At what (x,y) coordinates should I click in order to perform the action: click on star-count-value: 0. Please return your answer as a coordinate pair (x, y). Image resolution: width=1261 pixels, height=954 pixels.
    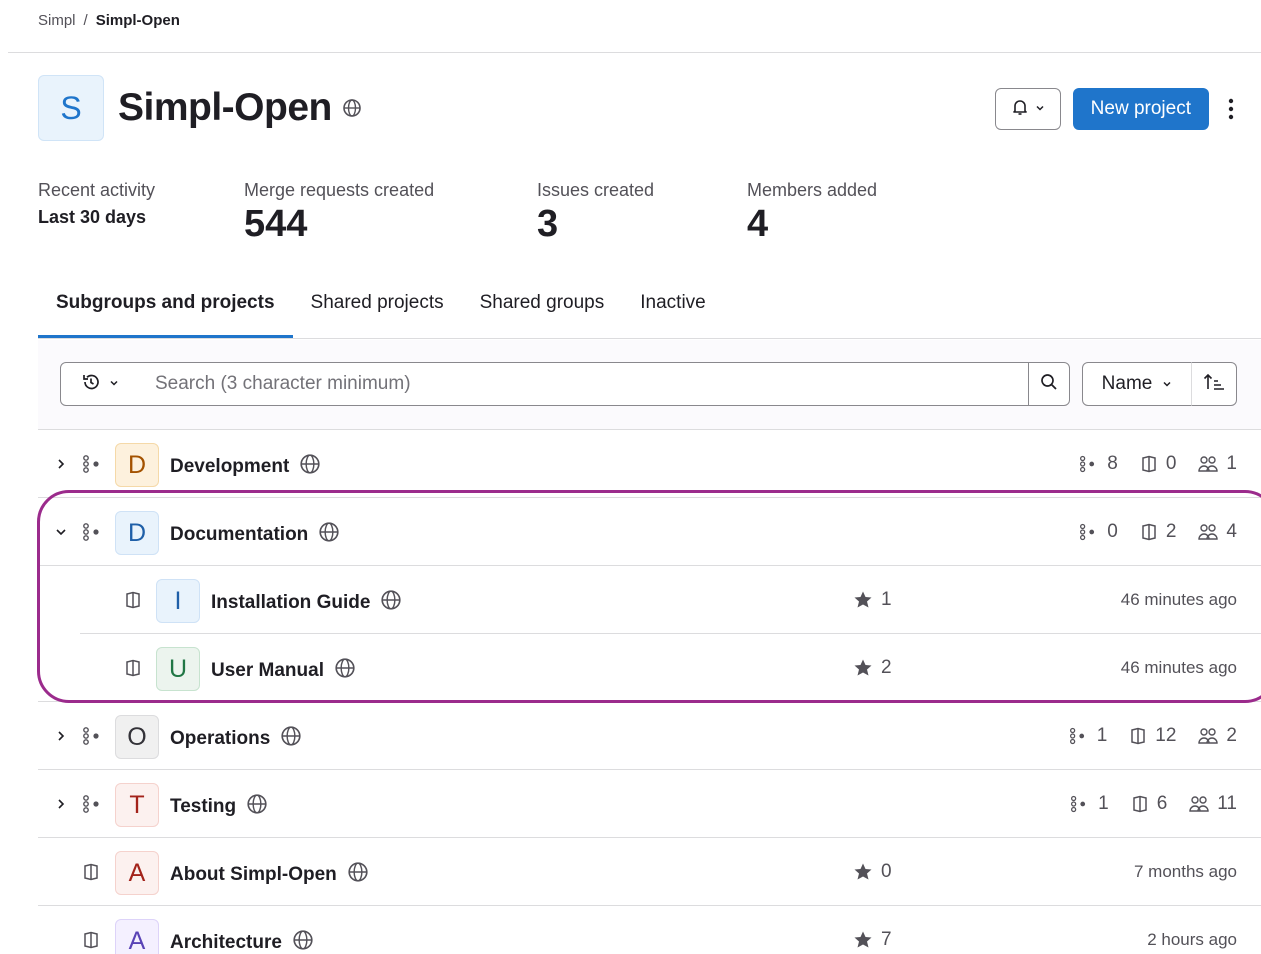
    Looking at the image, I should click on (886, 871).